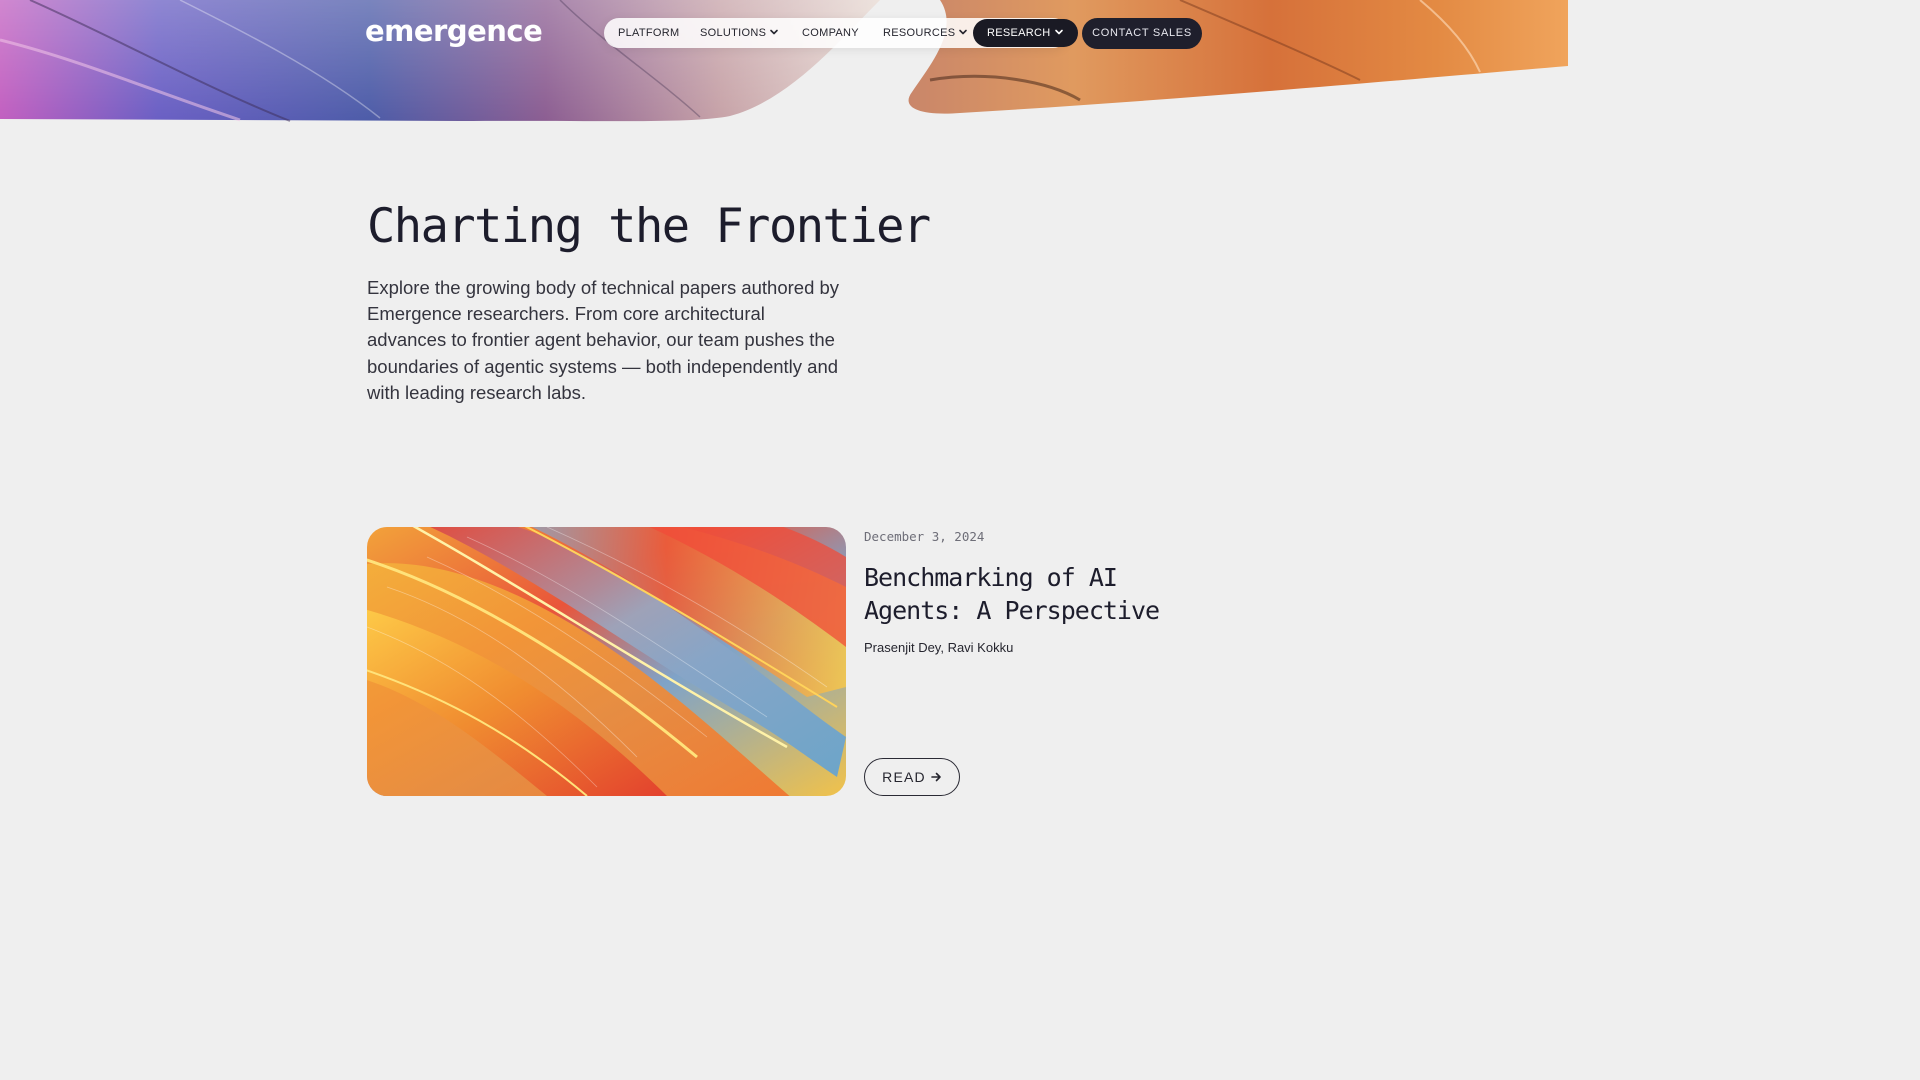  I want to click on article-date: December 3, 2024, so click(924, 536).